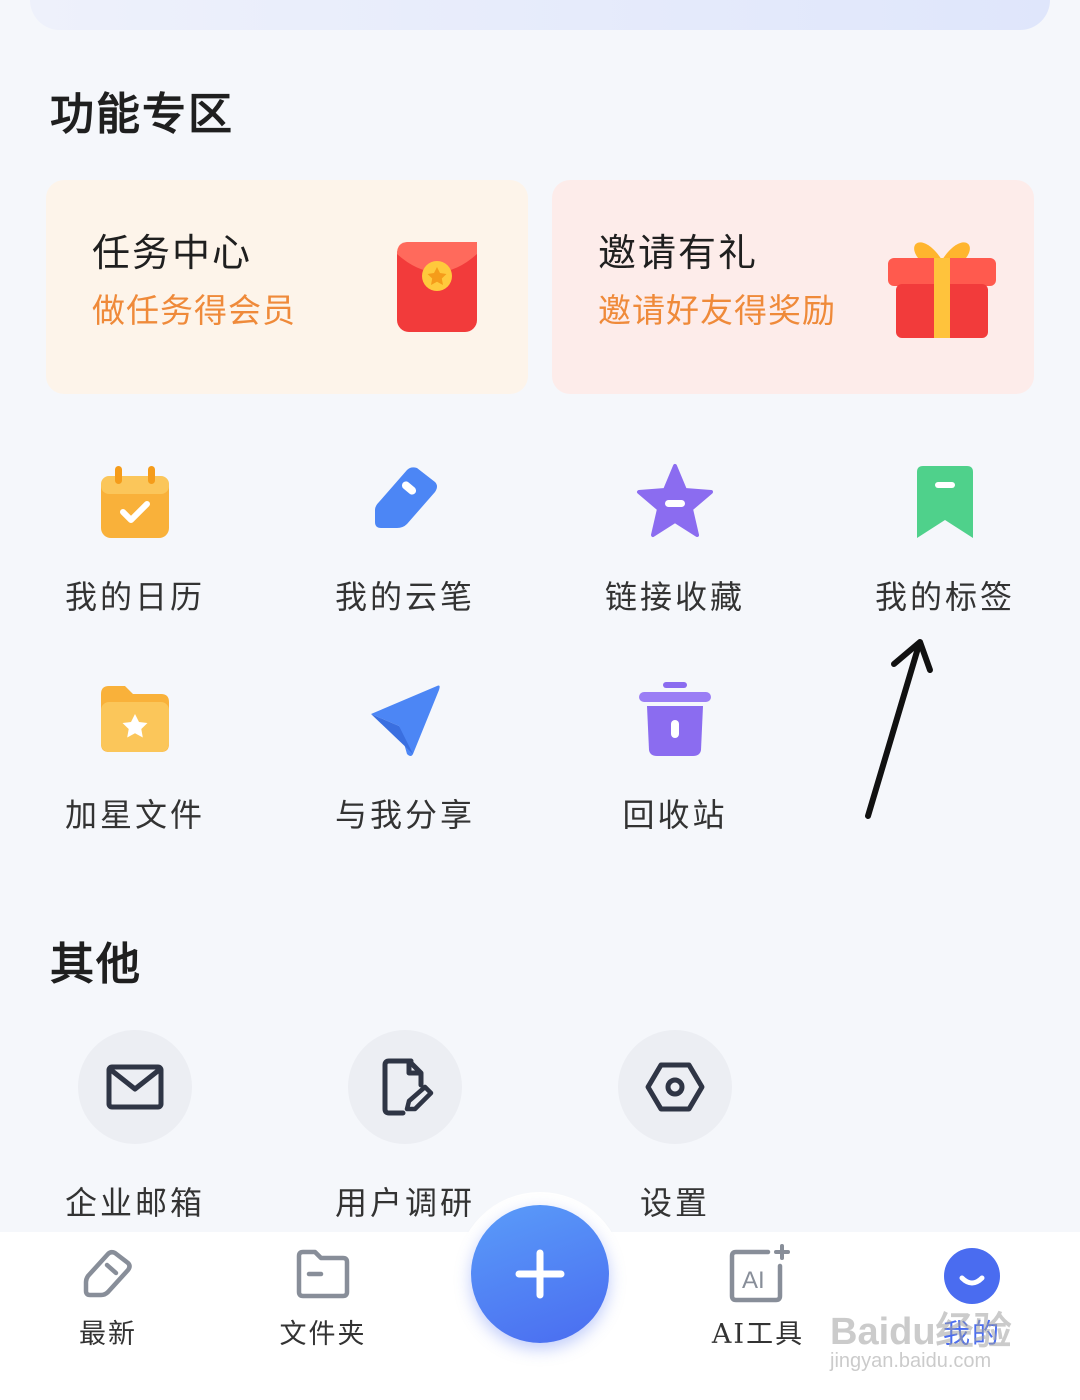  Describe the element at coordinates (405, 780) in the screenshot. I see `feature-shared-with-me: 与我分享` at that location.